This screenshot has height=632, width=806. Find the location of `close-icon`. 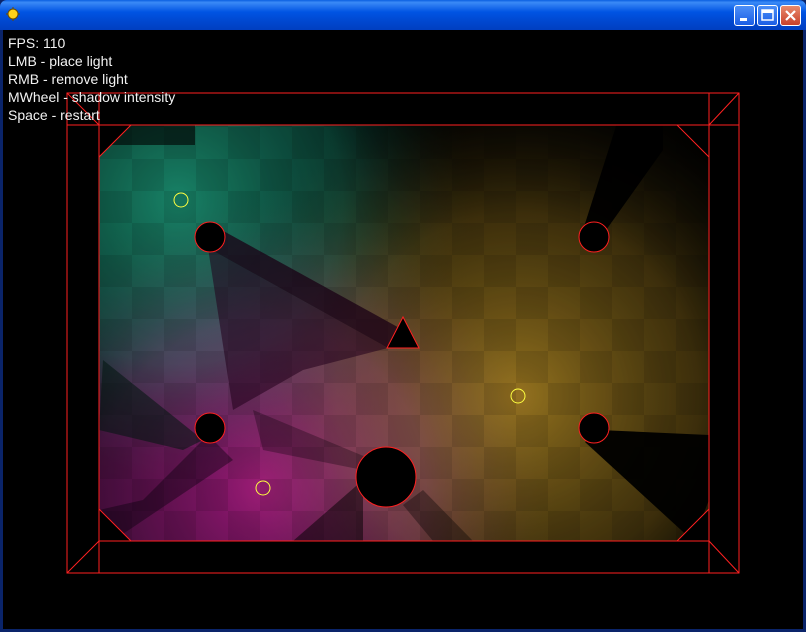

close-icon is located at coordinates (790, 15).